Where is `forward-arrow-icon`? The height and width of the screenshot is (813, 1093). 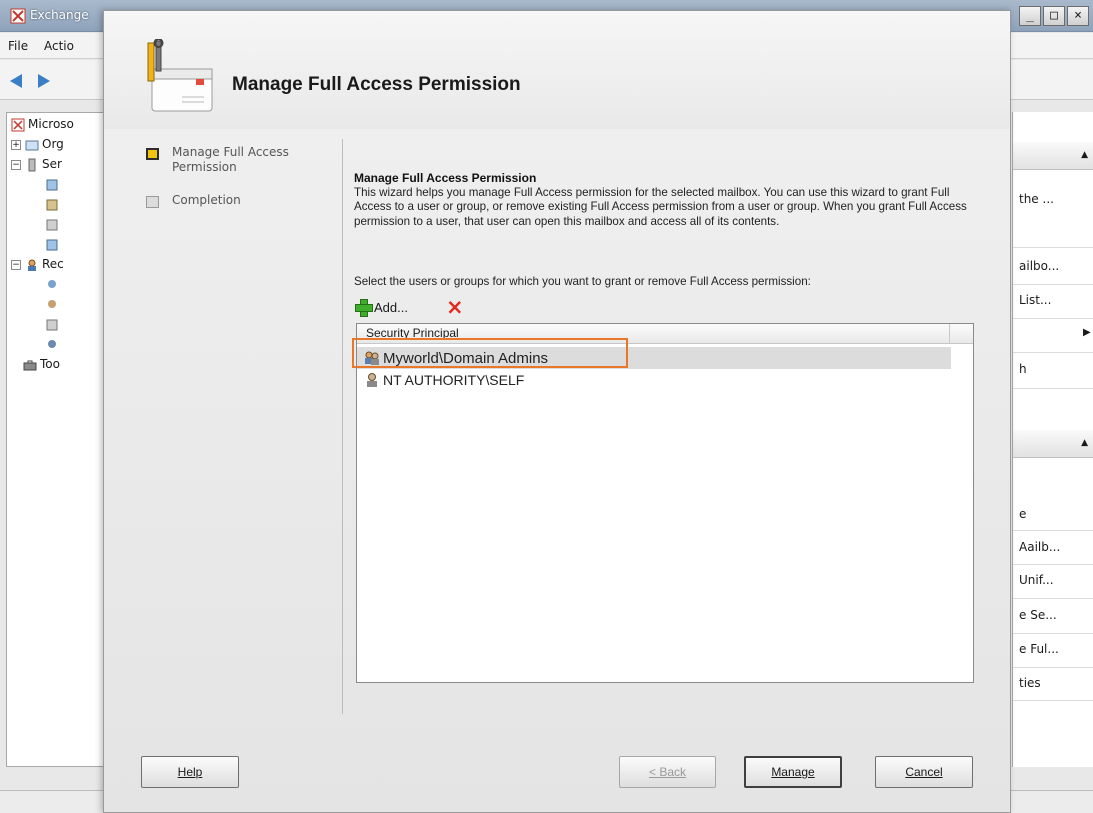
forward-arrow-icon is located at coordinates (44, 81).